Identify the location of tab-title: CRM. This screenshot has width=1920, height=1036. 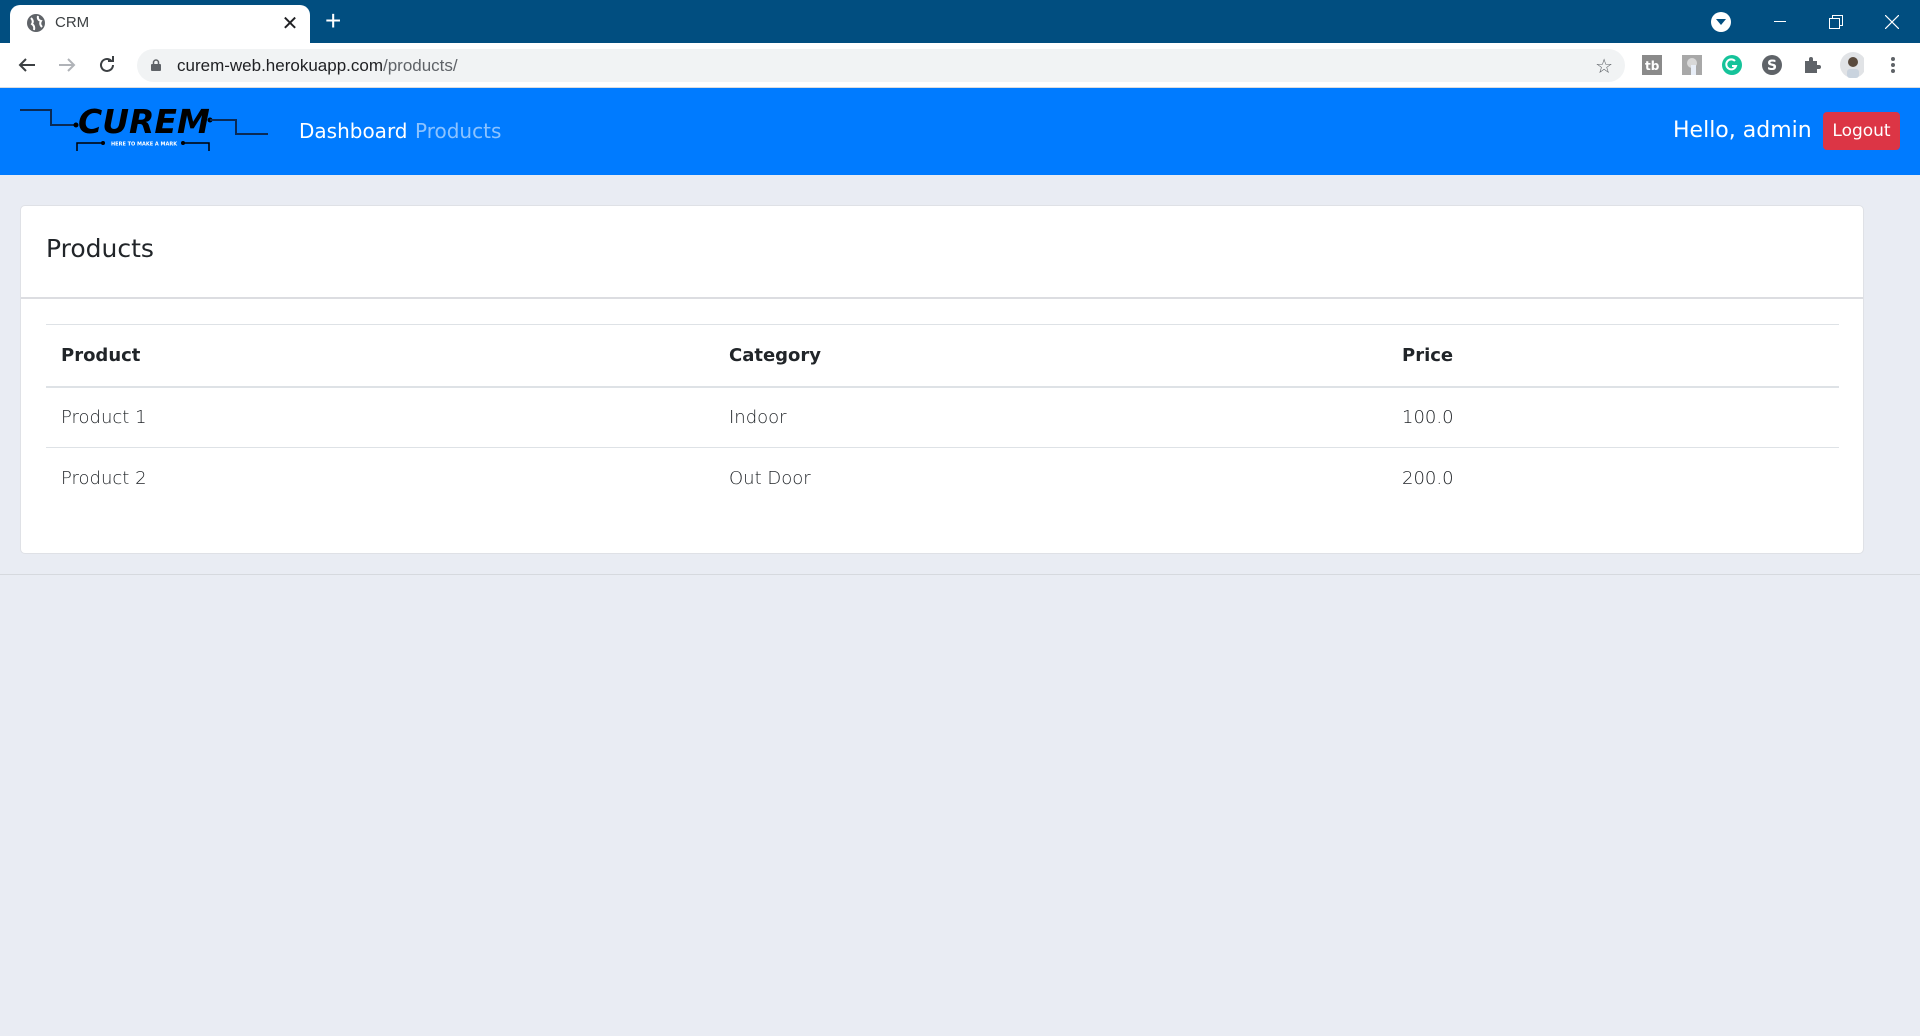
(72, 22).